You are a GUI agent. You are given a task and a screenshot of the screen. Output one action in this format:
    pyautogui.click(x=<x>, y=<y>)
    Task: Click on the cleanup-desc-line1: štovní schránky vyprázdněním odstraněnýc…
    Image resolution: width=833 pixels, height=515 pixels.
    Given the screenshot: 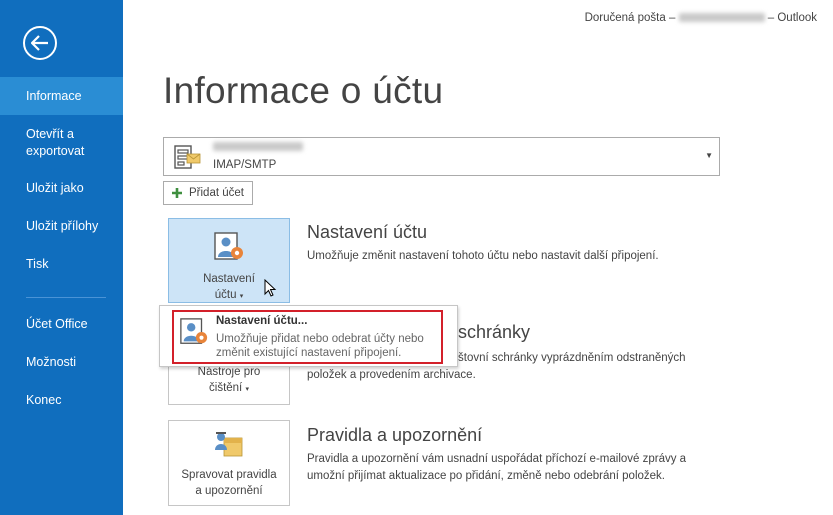 What is the action you would take?
    pyautogui.click(x=572, y=358)
    